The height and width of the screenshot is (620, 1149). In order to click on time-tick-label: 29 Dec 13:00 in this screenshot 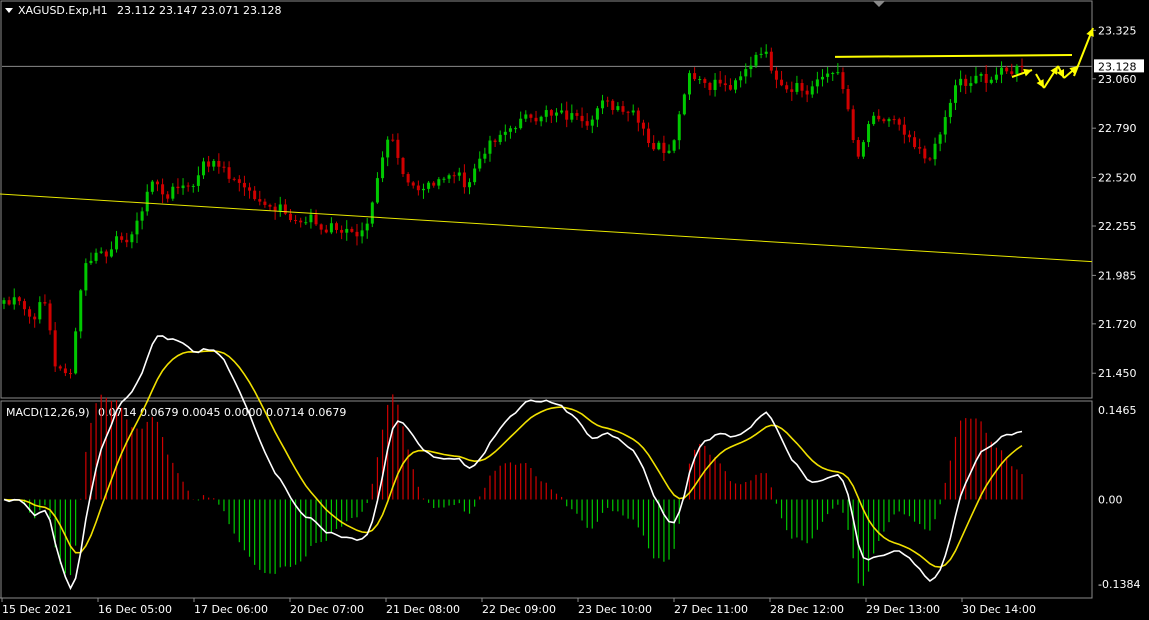, I will do `click(903, 609)`.